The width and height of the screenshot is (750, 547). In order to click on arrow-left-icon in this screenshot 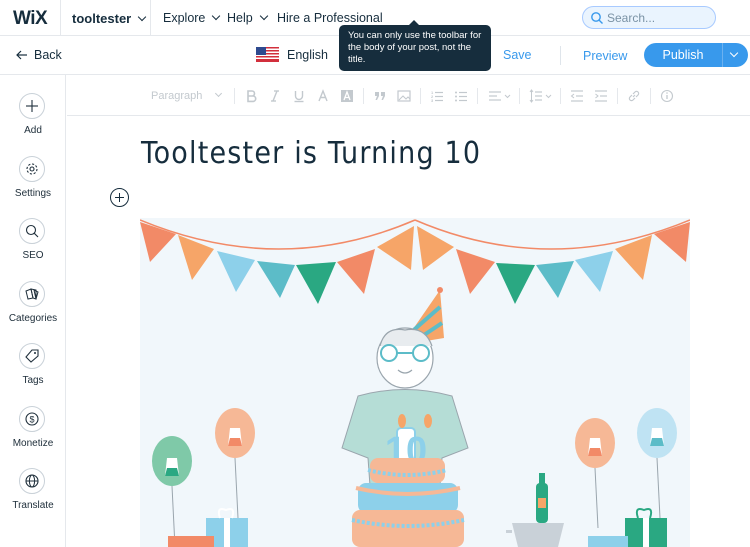, I will do `click(21, 55)`.